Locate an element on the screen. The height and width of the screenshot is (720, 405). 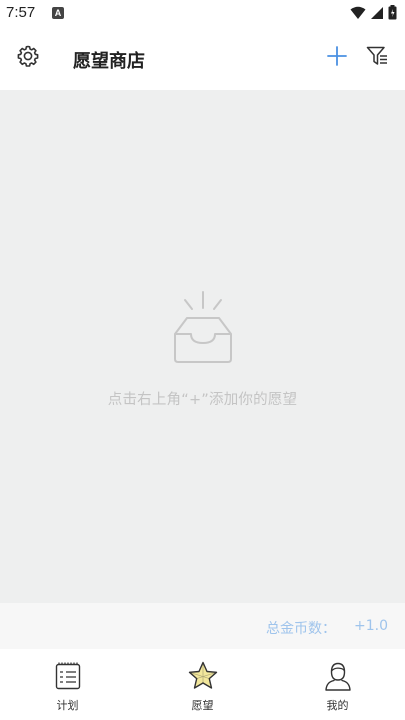
filter-button is located at coordinates (377, 58).